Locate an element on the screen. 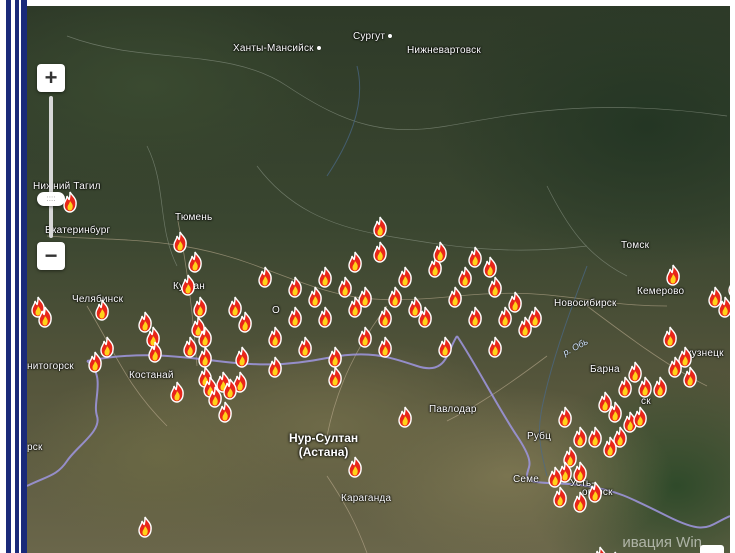 This screenshot has width=735, height=553. city-novosibirsk: Новосибирск is located at coordinates (585, 303).